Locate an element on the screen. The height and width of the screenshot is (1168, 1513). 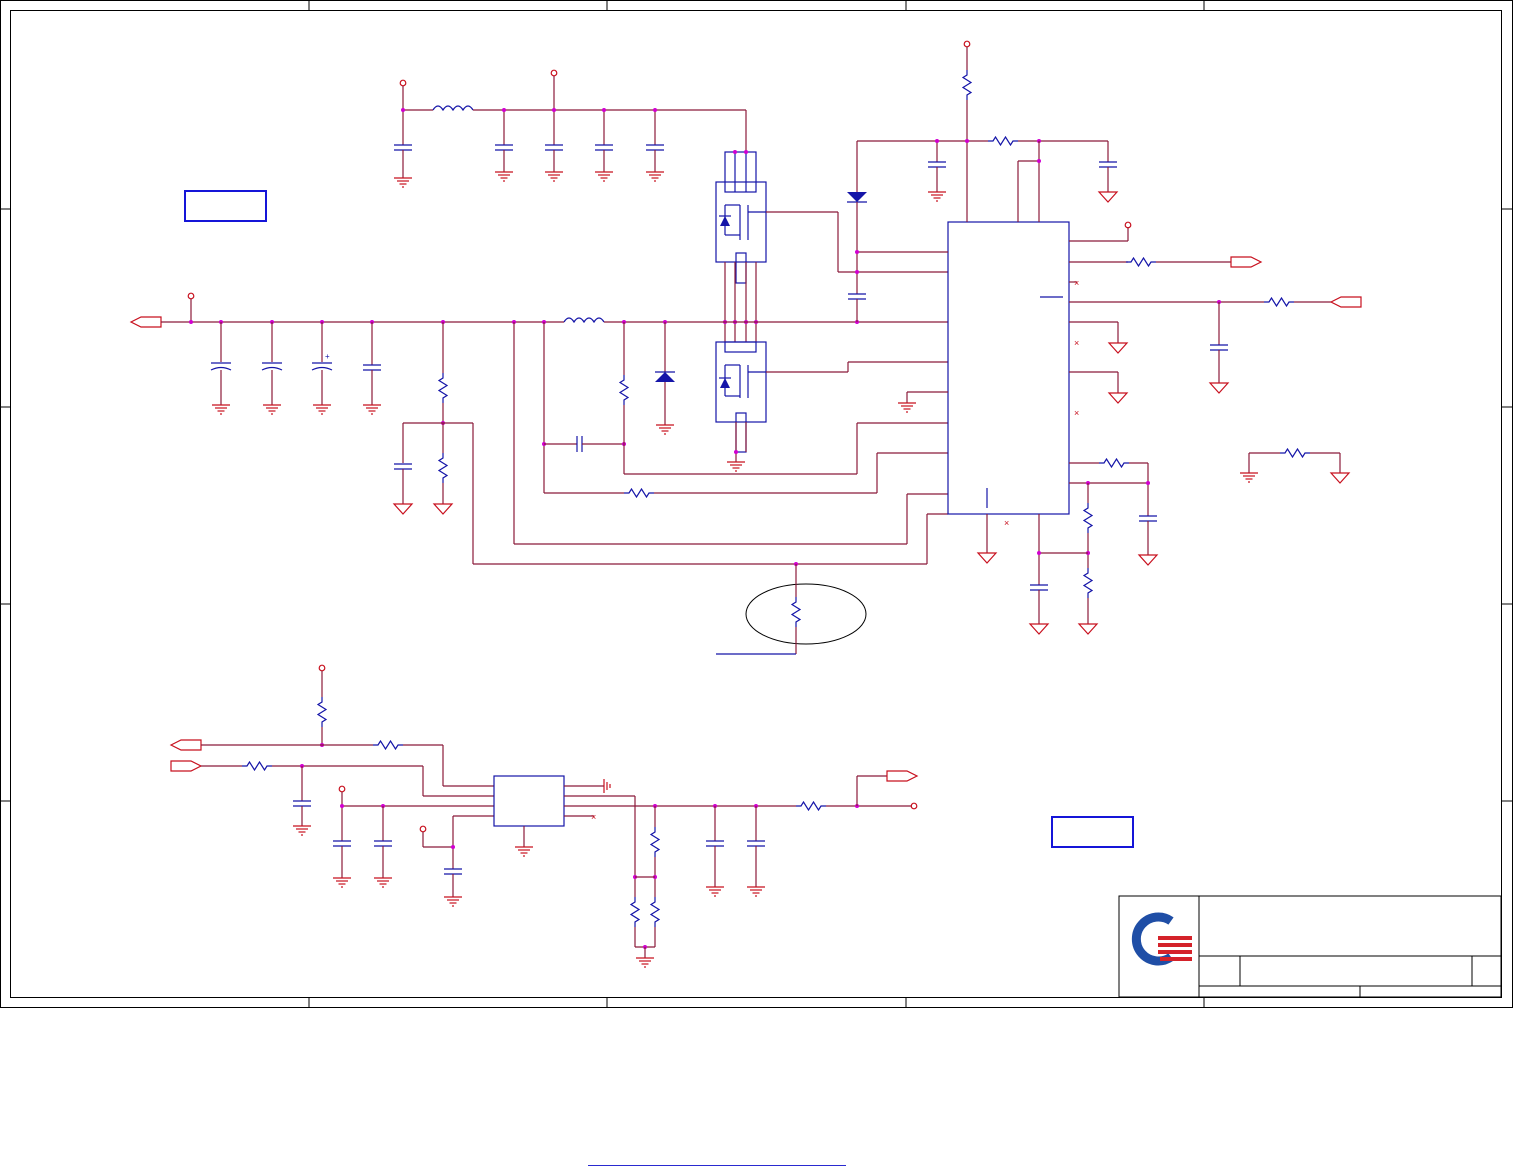
company-logo-icon is located at coordinates (1161, 939).